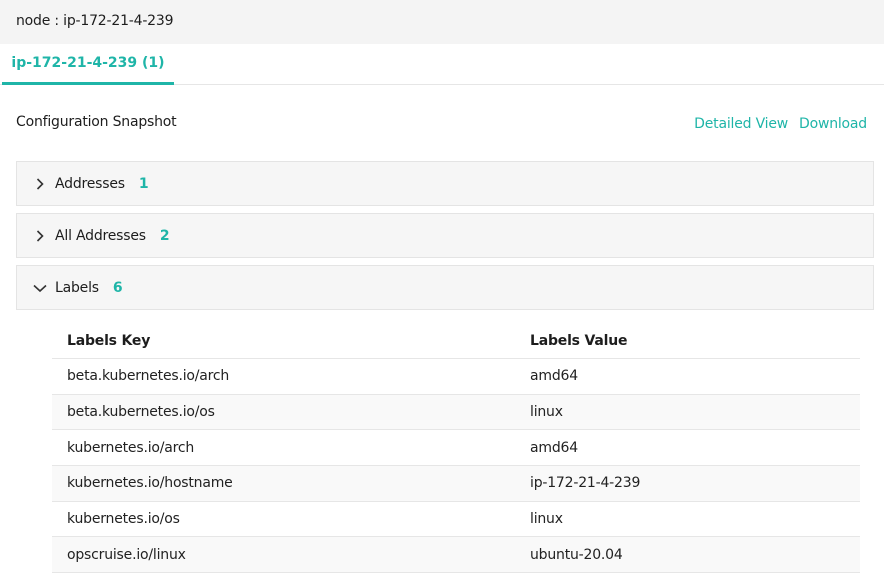 The image size is (884, 579). What do you see at coordinates (456, 555) in the screenshot?
I see `table-row: opscruise.io/linux ubuntu-20.04` at bounding box center [456, 555].